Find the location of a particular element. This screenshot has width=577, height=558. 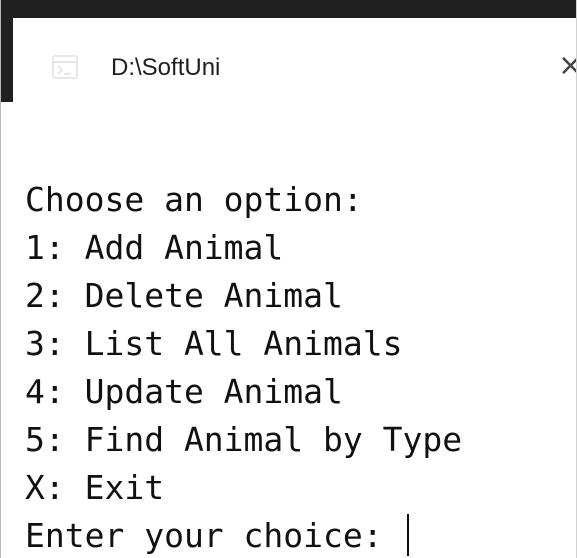

menu-option-exit: X: Exit is located at coordinates (95, 487).